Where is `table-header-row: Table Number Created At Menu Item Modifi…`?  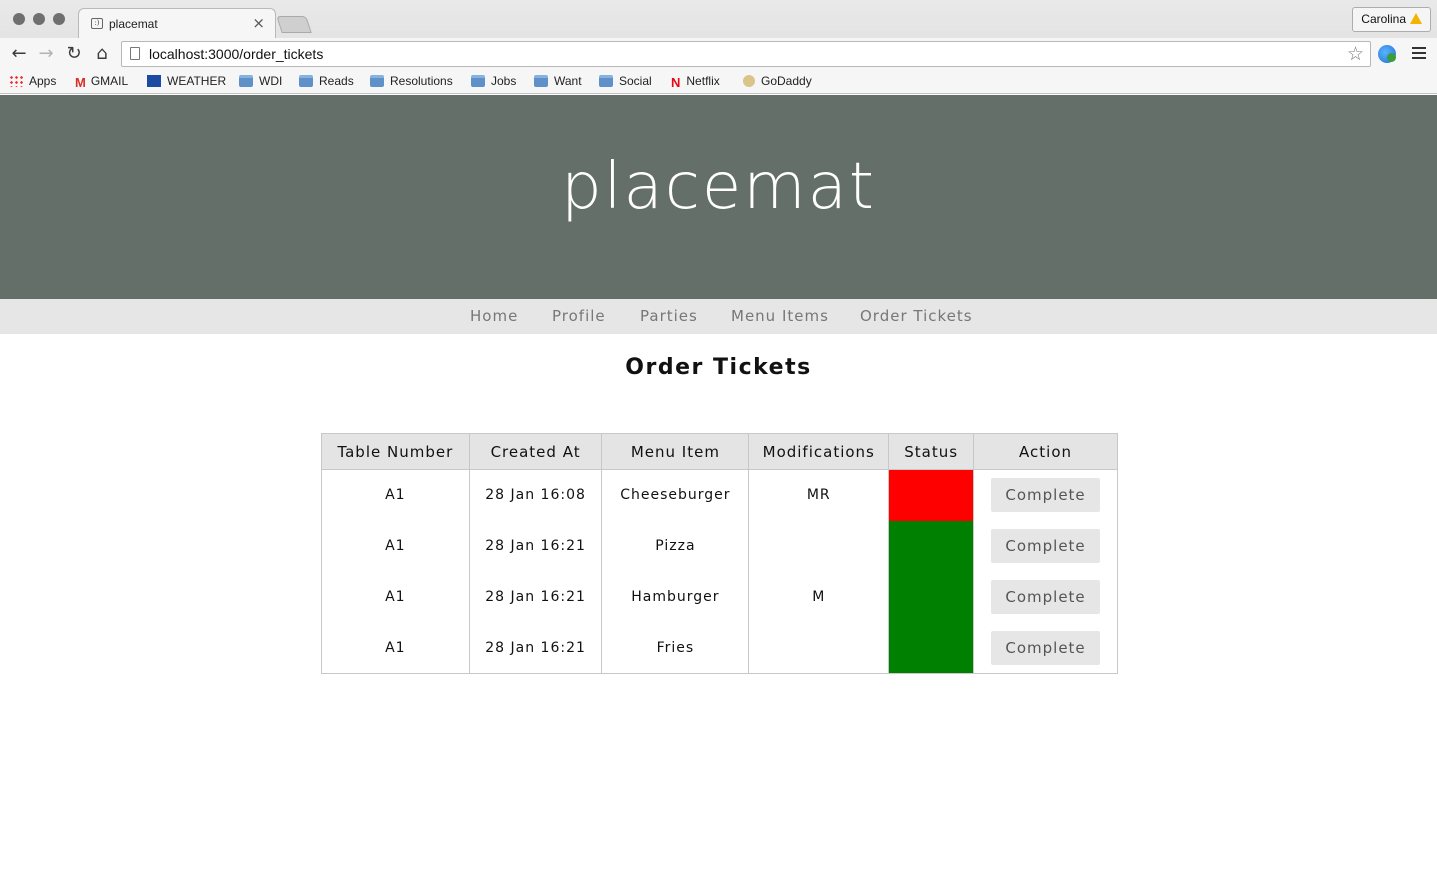 table-header-row: Table Number Created At Menu Item Modifi… is located at coordinates (719, 451).